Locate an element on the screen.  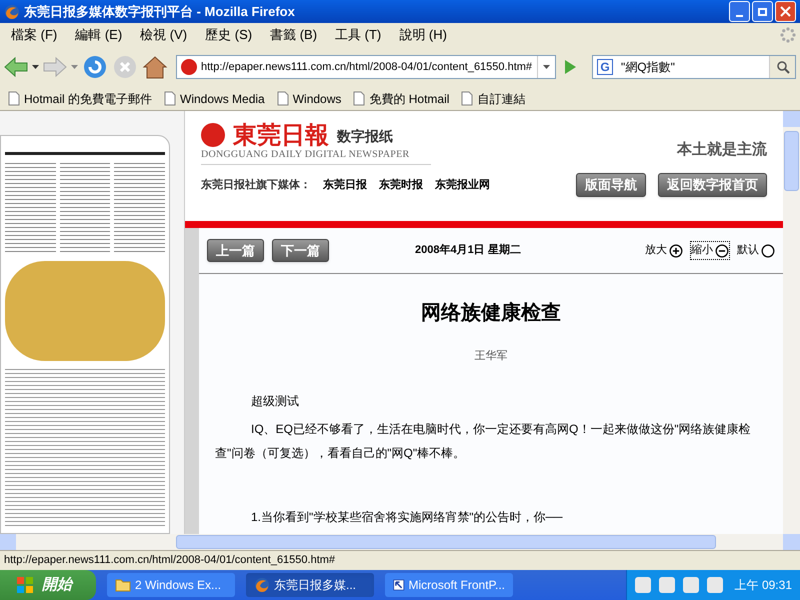
close-button is located at coordinates (785, 11).